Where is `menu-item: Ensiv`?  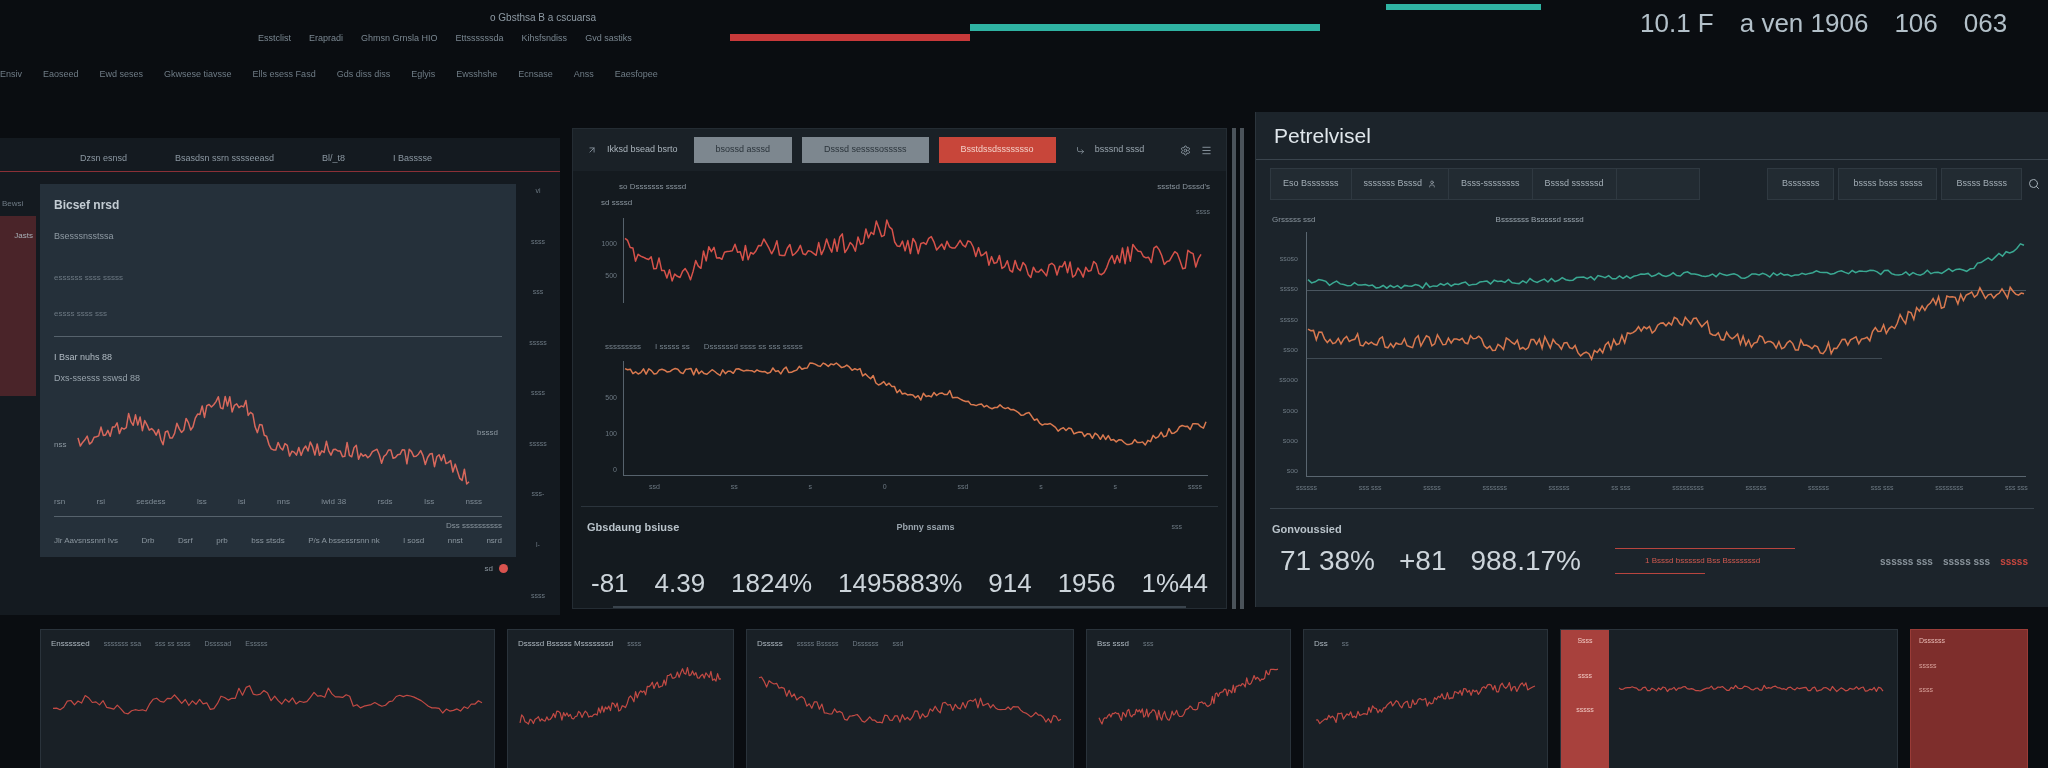 menu-item: Ensiv is located at coordinates (11, 74).